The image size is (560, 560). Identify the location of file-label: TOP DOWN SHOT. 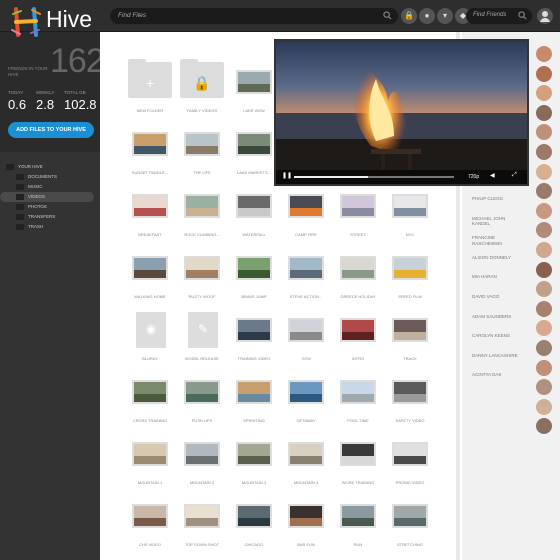
(202, 544).